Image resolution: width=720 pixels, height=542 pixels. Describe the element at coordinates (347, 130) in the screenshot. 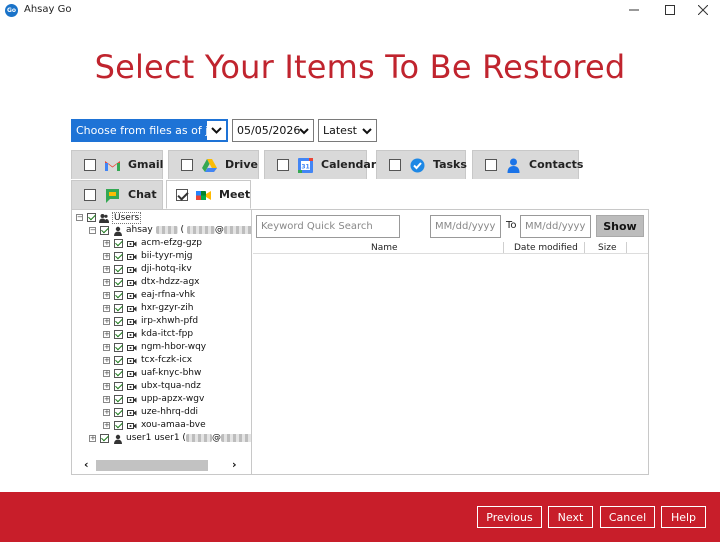

I see `version-select: Latest` at that location.